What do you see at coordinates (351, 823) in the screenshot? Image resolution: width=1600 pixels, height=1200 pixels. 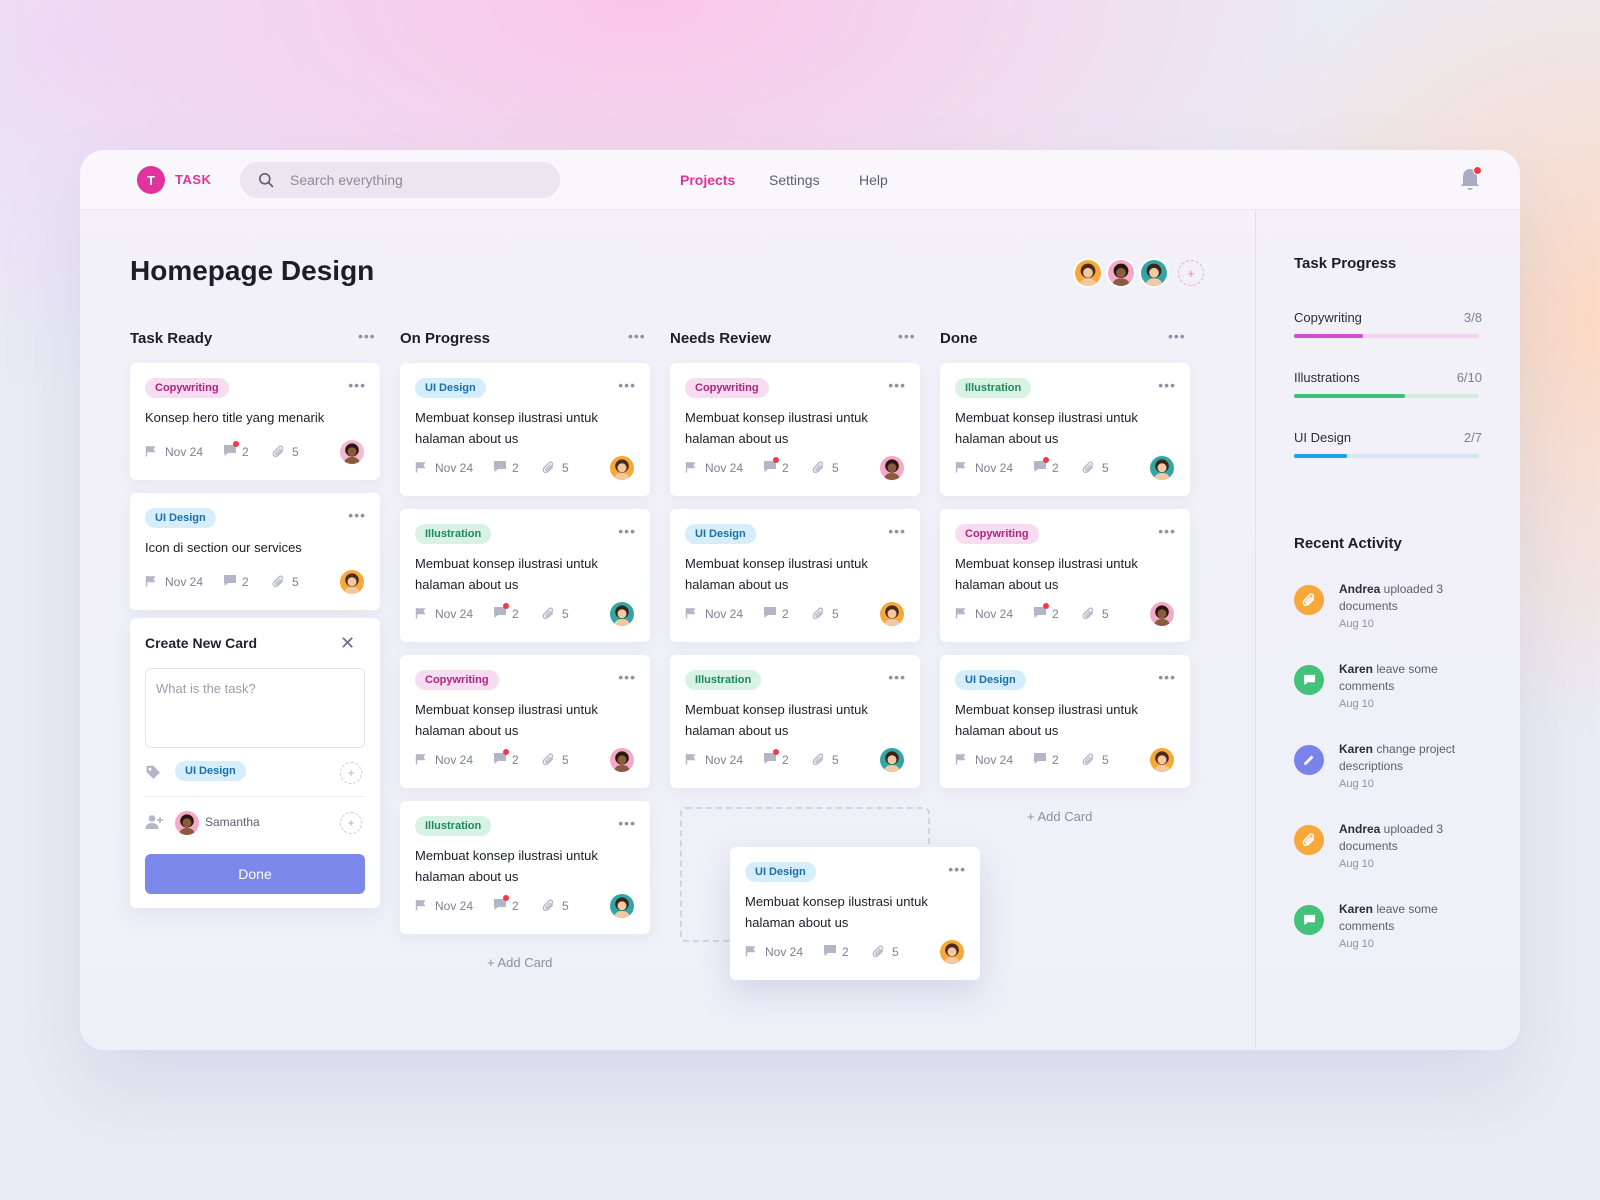 I see `add-assignee-button: +` at bounding box center [351, 823].